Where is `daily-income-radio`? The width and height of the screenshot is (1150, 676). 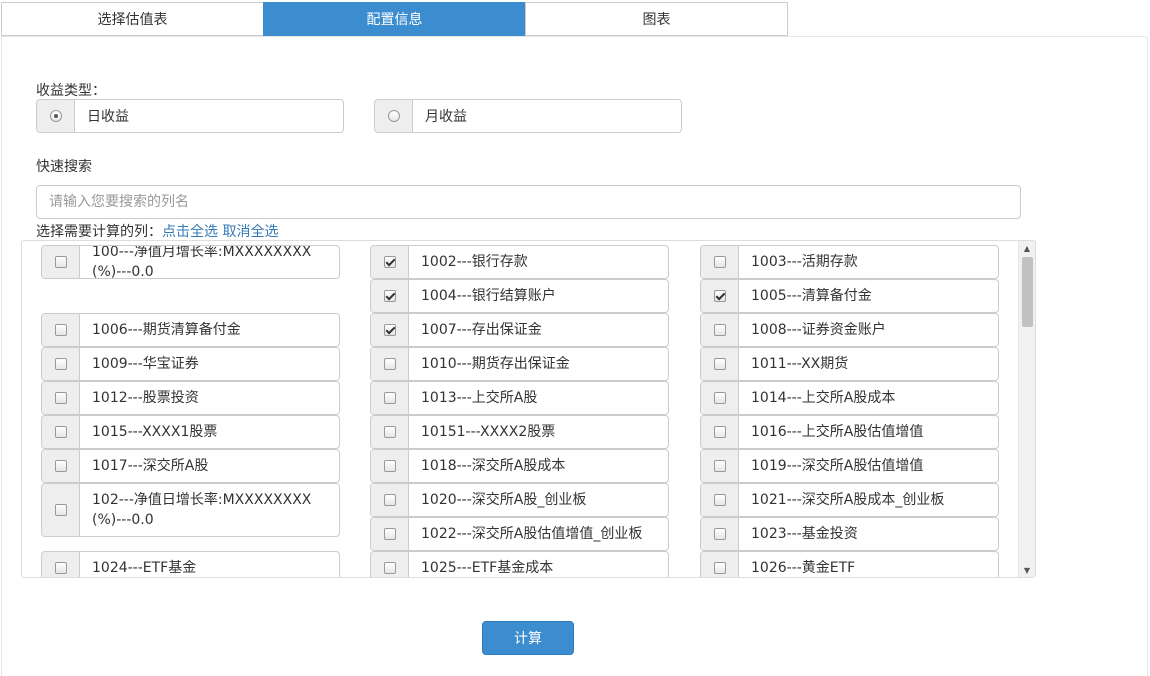
daily-income-radio is located at coordinates (55, 116).